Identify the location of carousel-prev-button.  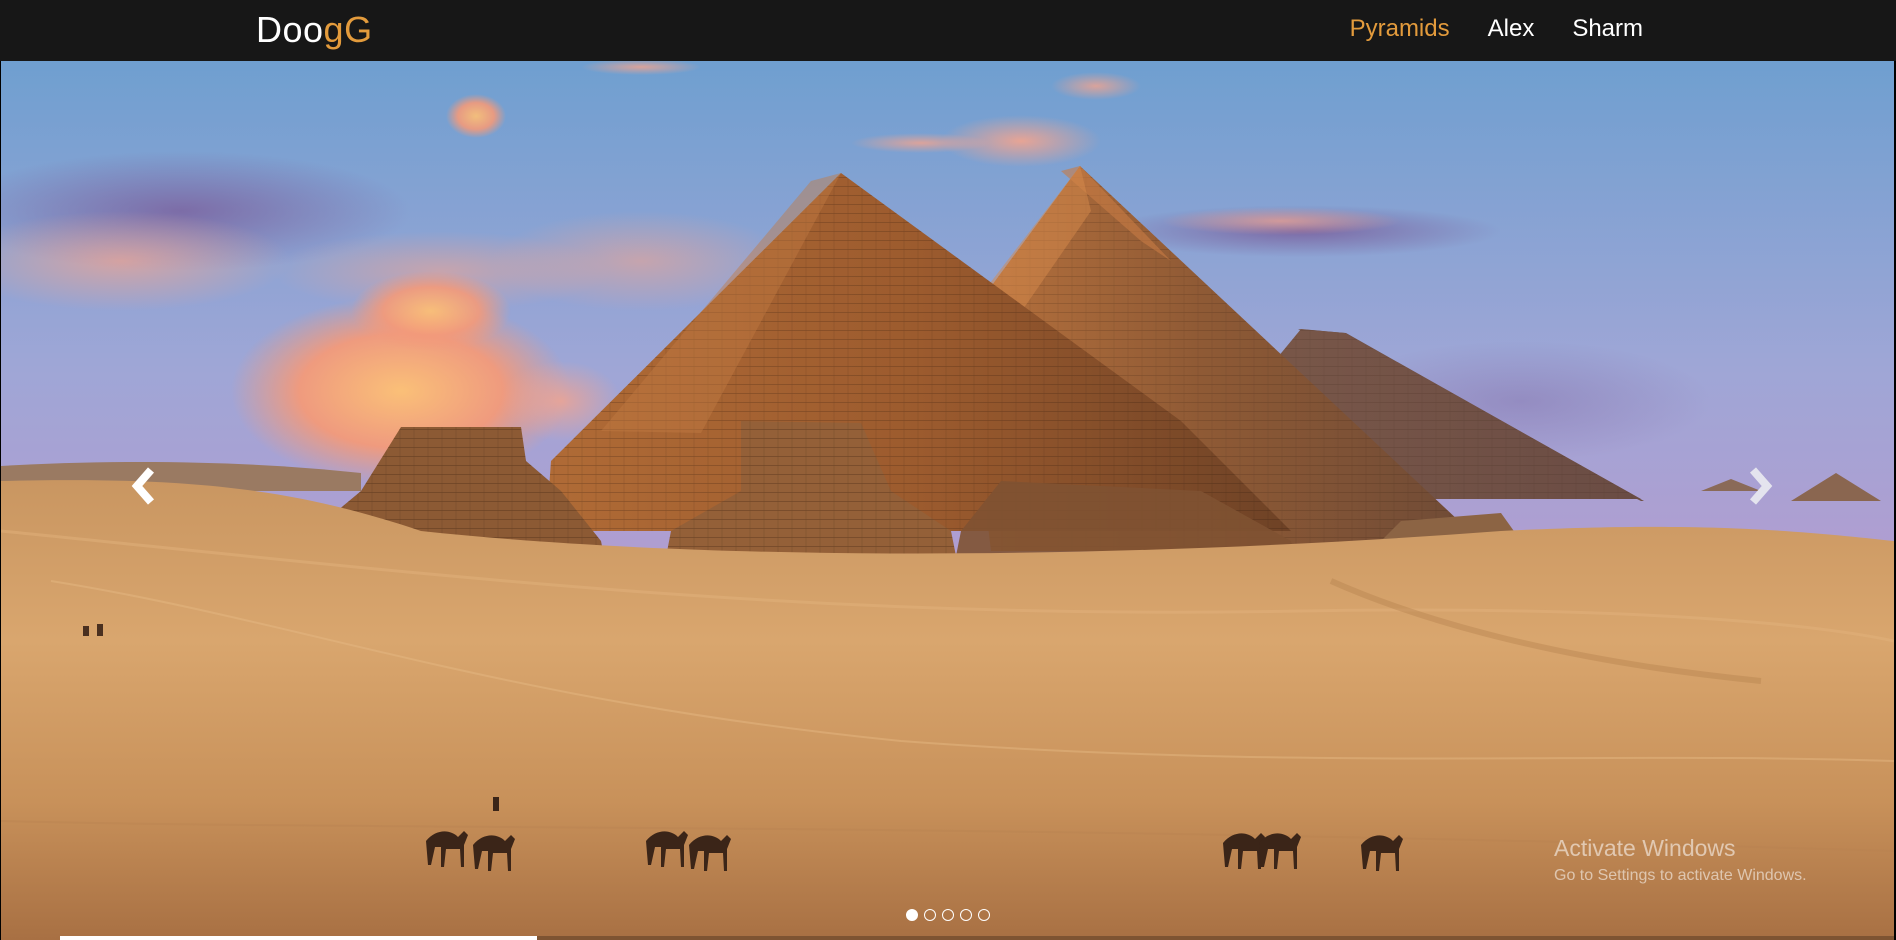
(144, 486).